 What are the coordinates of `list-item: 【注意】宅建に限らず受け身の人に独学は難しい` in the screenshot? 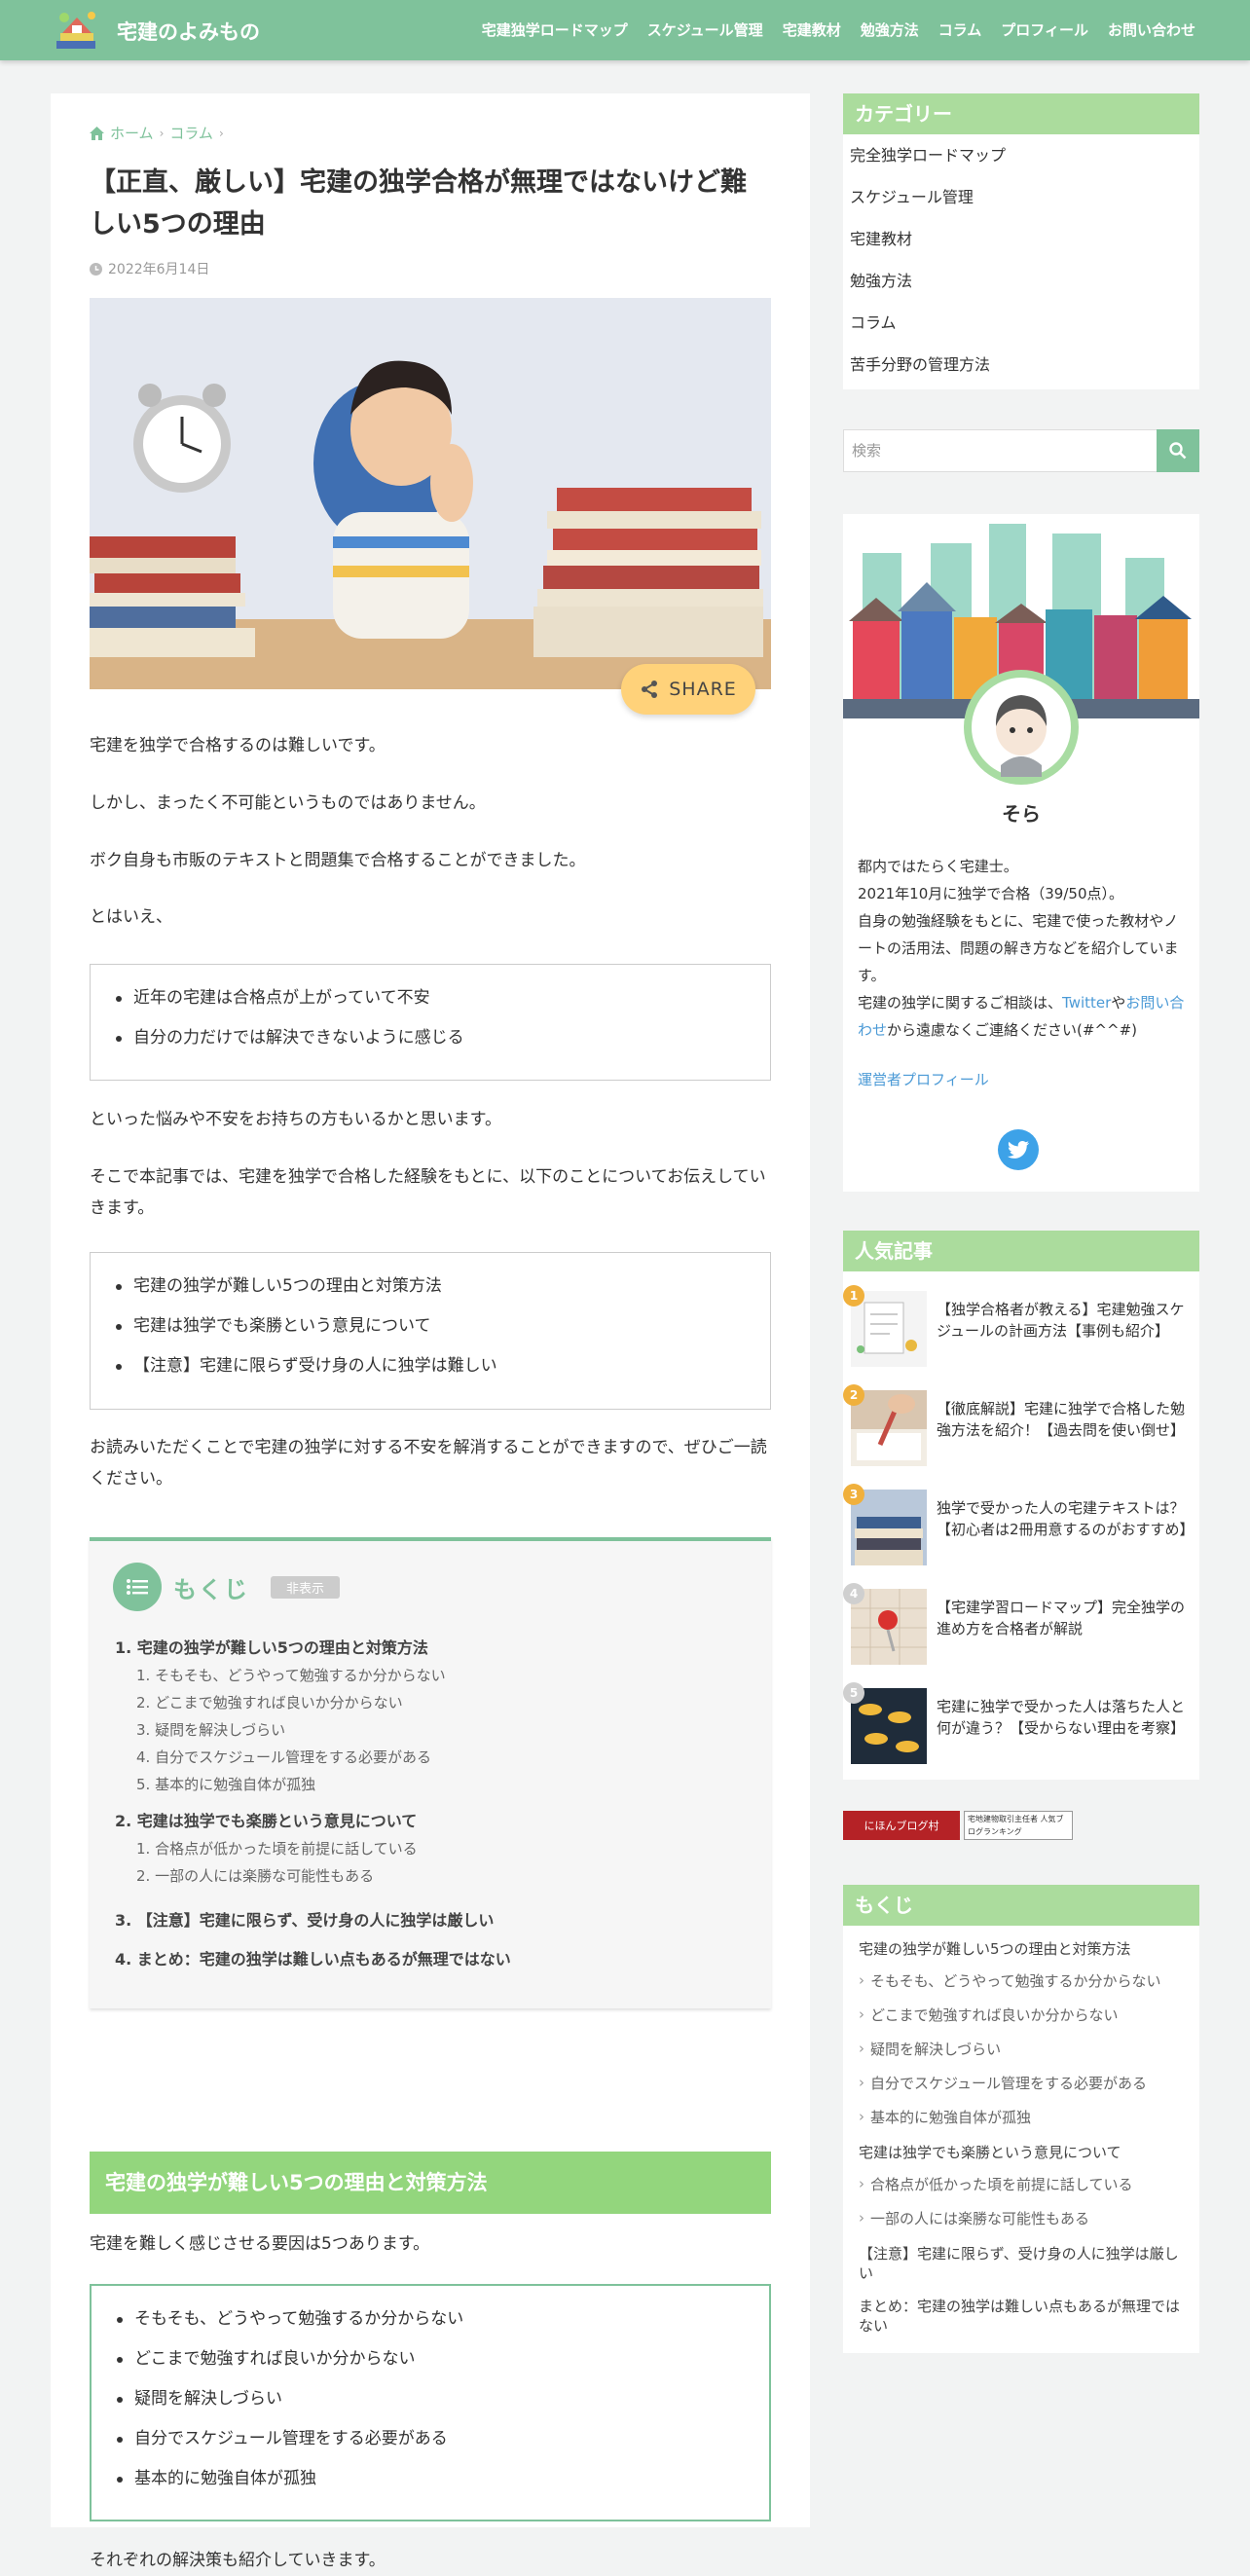 It's located at (443, 1366).